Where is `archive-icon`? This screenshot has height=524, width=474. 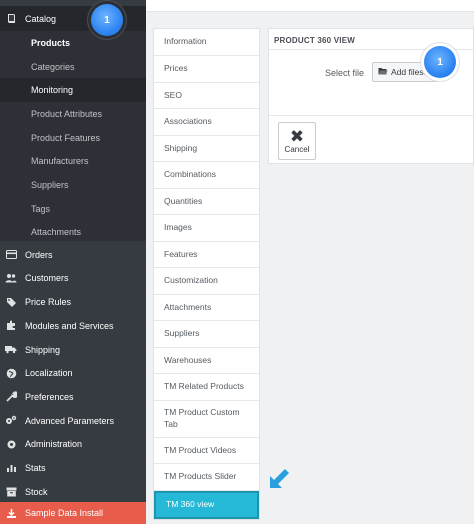
archive-icon is located at coordinates (11, 492).